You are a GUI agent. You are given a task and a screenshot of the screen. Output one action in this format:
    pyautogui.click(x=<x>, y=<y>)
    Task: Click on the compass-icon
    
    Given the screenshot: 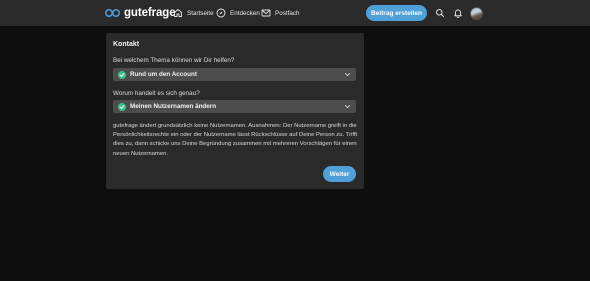 What is the action you would take?
    pyautogui.click(x=221, y=13)
    